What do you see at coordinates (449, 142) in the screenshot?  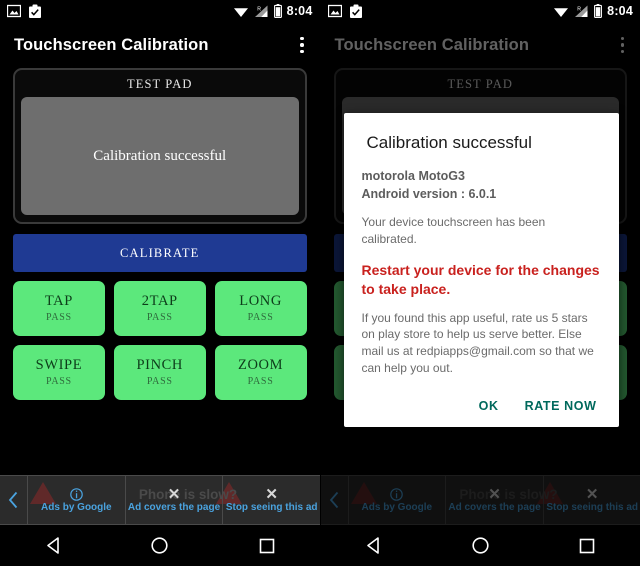 I see `dialog-title: Calibration successful` at bounding box center [449, 142].